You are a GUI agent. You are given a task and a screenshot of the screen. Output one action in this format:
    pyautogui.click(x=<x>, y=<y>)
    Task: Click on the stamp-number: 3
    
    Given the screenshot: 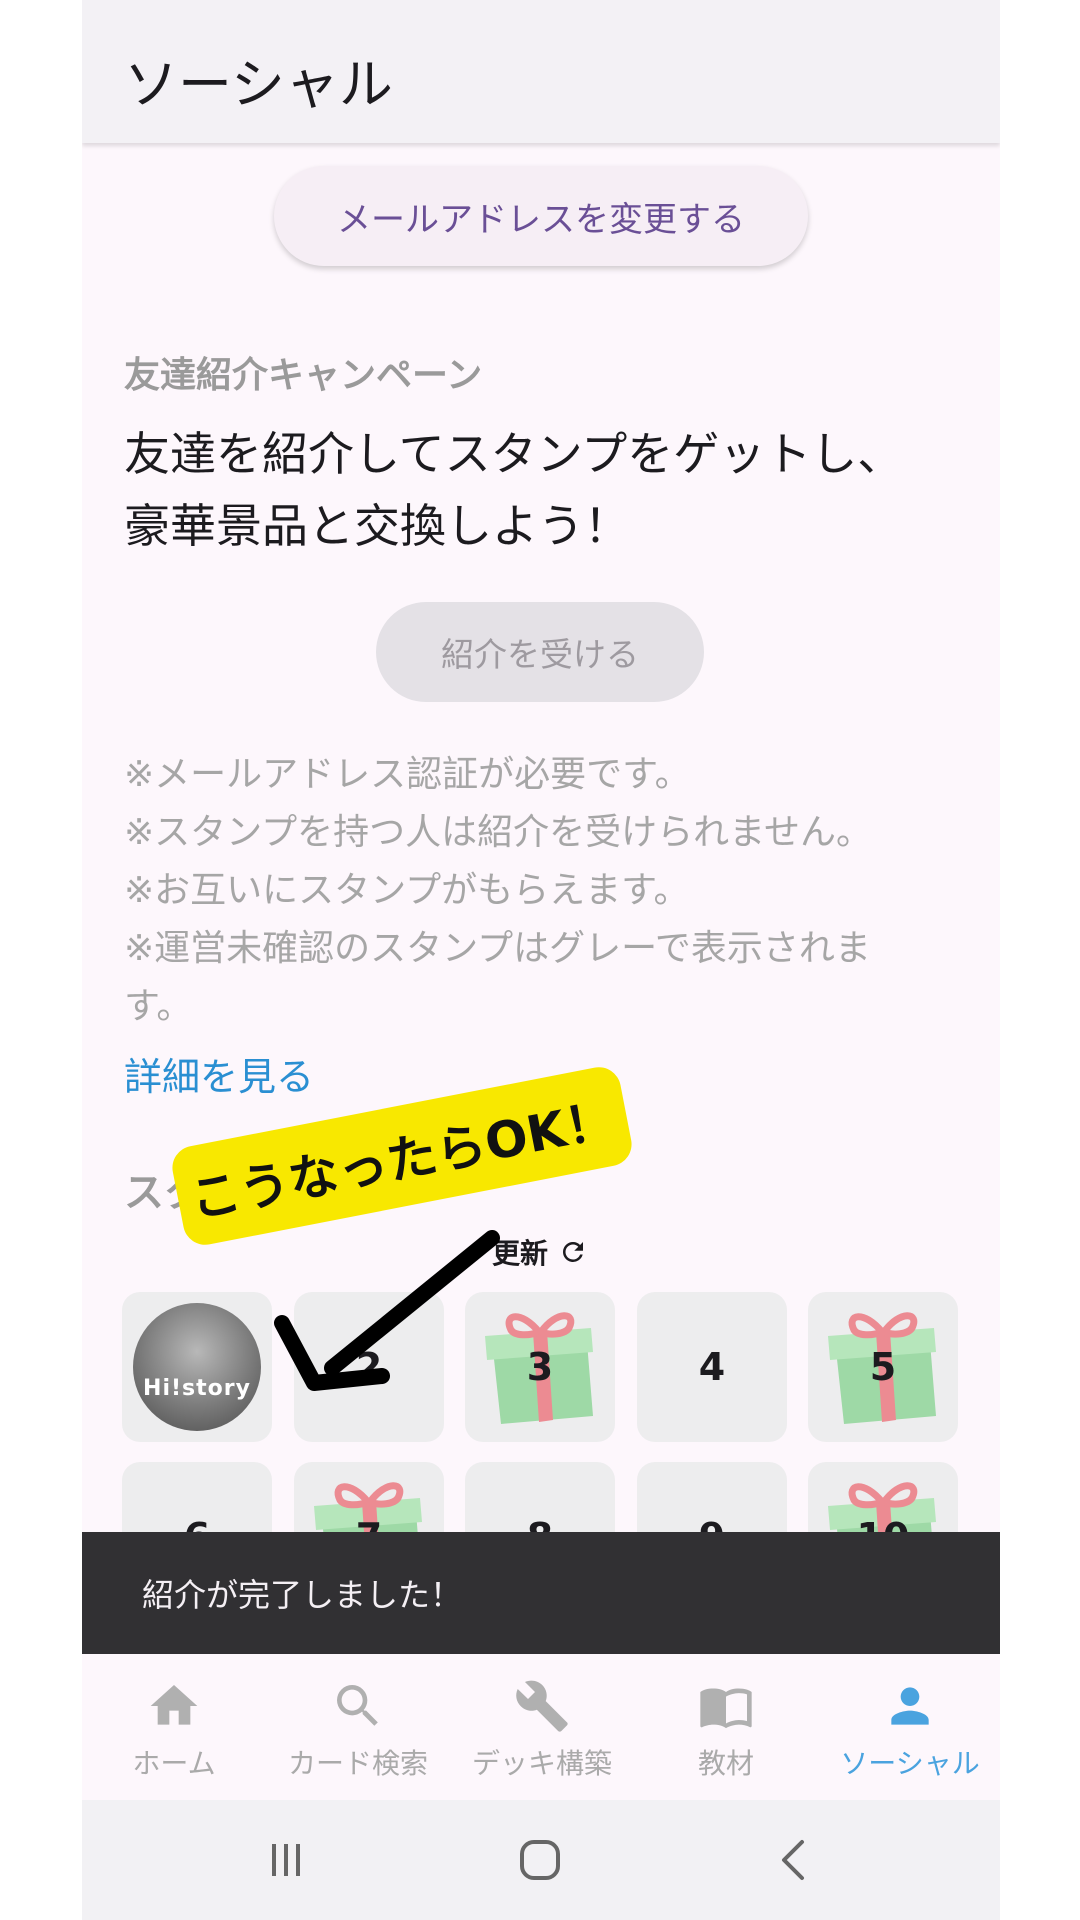 What is the action you would take?
    pyautogui.click(x=540, y=1367)
    